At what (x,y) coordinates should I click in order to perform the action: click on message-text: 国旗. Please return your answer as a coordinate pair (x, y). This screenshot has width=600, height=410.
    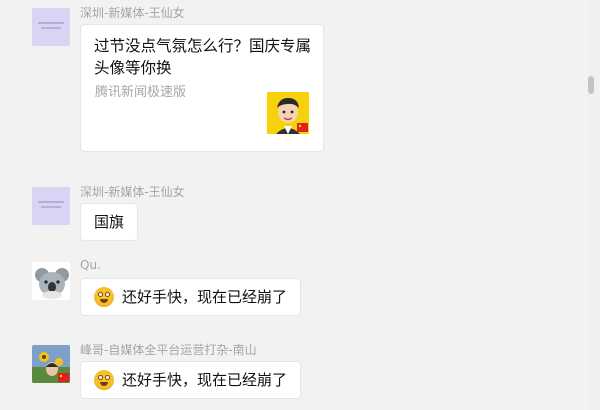
    Looking at the image, I should click on (109, 222).